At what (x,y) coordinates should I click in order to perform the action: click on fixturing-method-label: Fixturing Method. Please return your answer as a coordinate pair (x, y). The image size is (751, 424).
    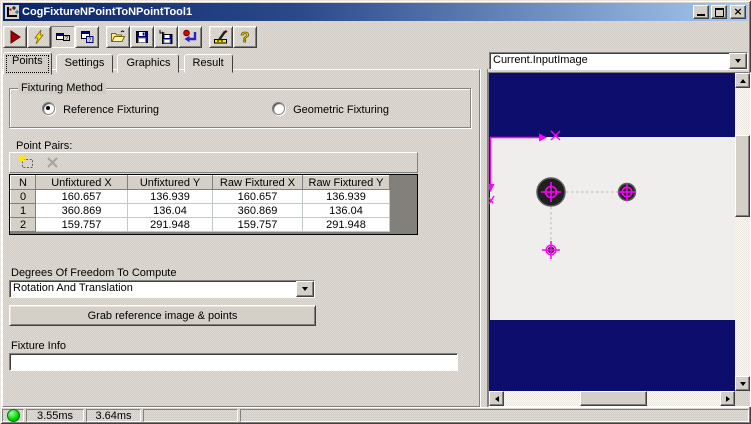
    Looking at the image, I should click on (62, 88).